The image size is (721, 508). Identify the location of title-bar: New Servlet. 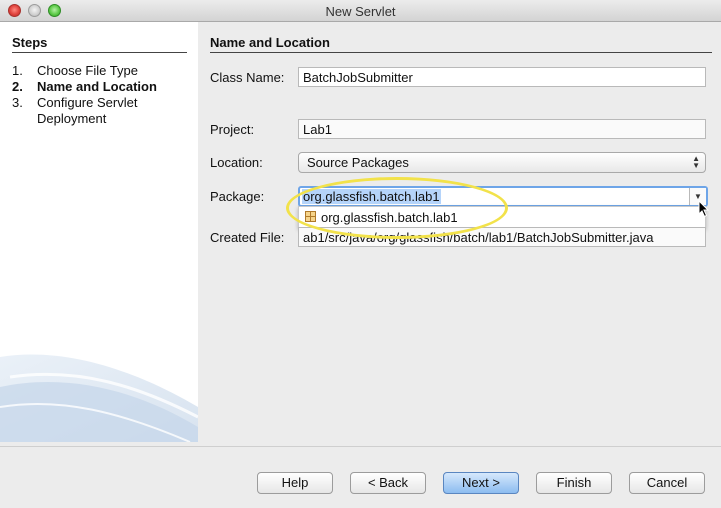
(360, 11).